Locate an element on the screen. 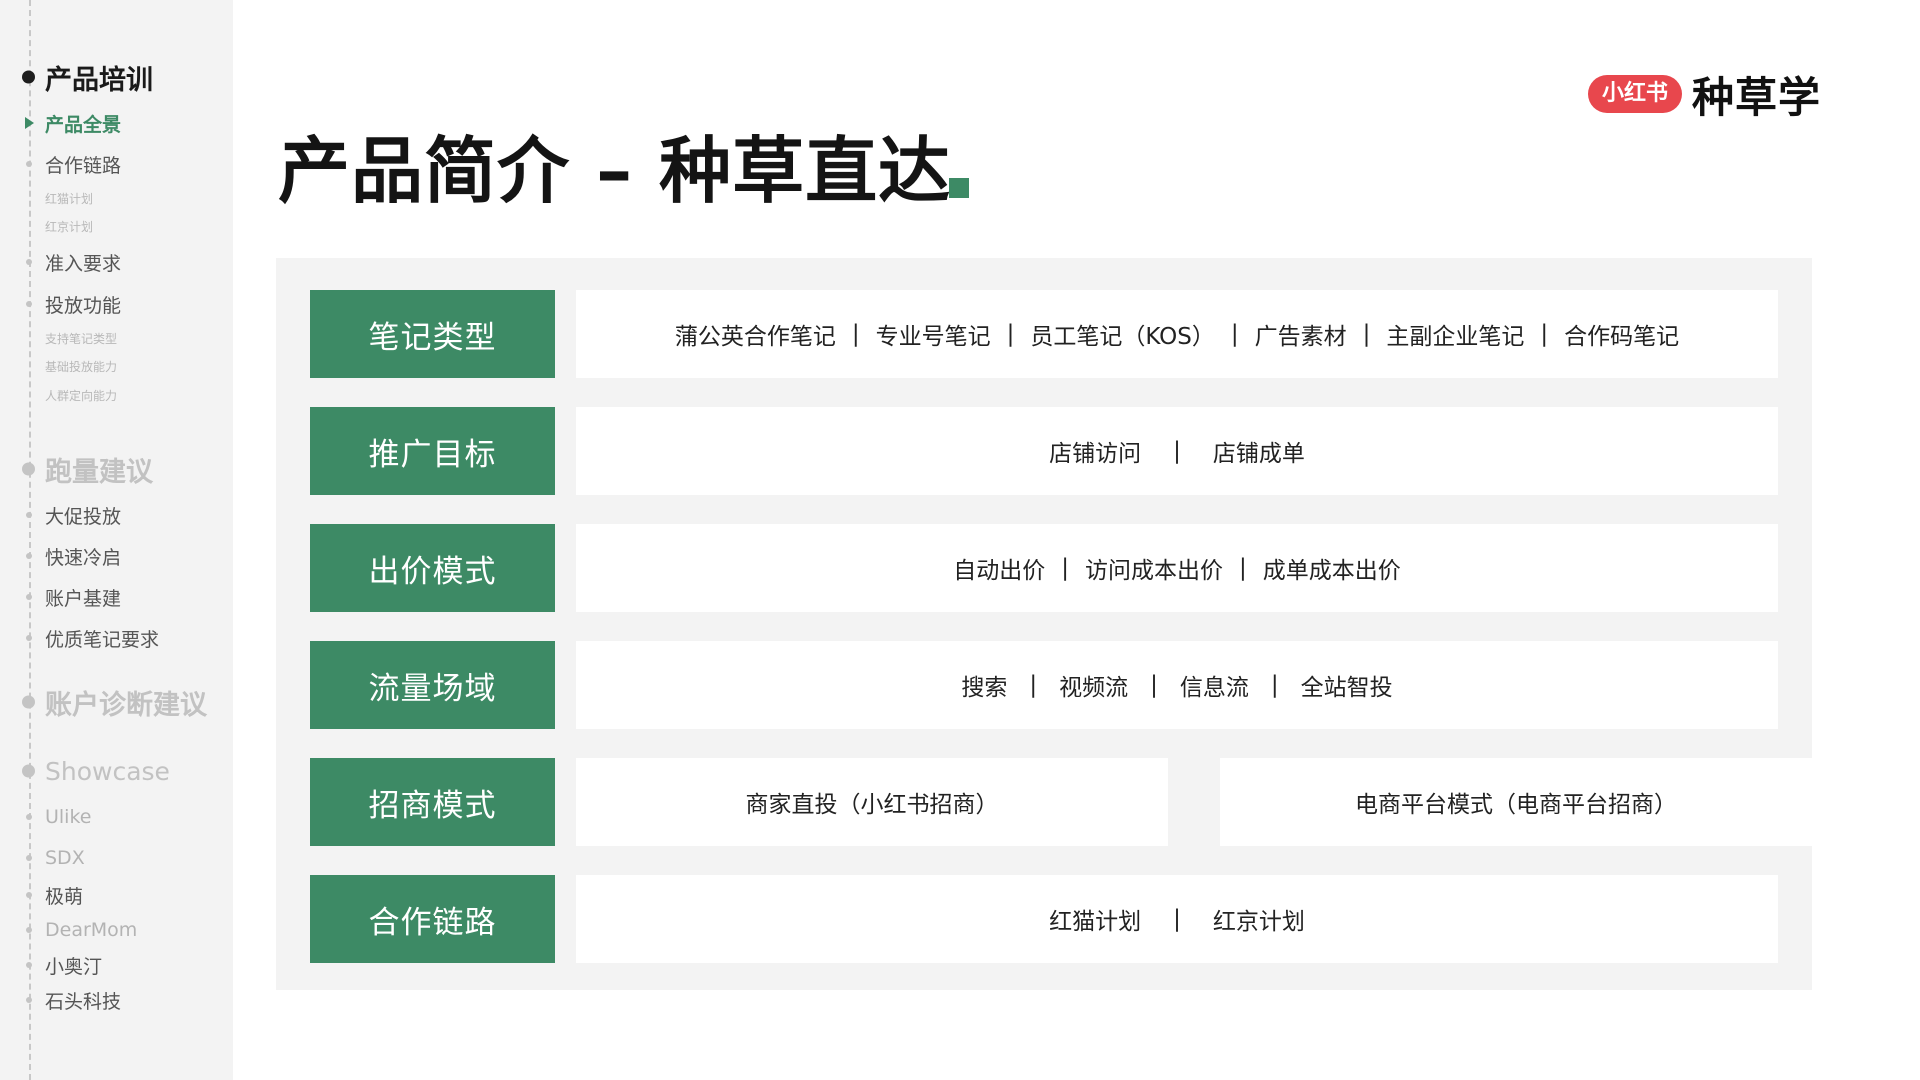 This screenshot has width=1920, height=1080. row-content-right: 电商平台模式（电商平台招商） is located at coordinates (1516, 802).